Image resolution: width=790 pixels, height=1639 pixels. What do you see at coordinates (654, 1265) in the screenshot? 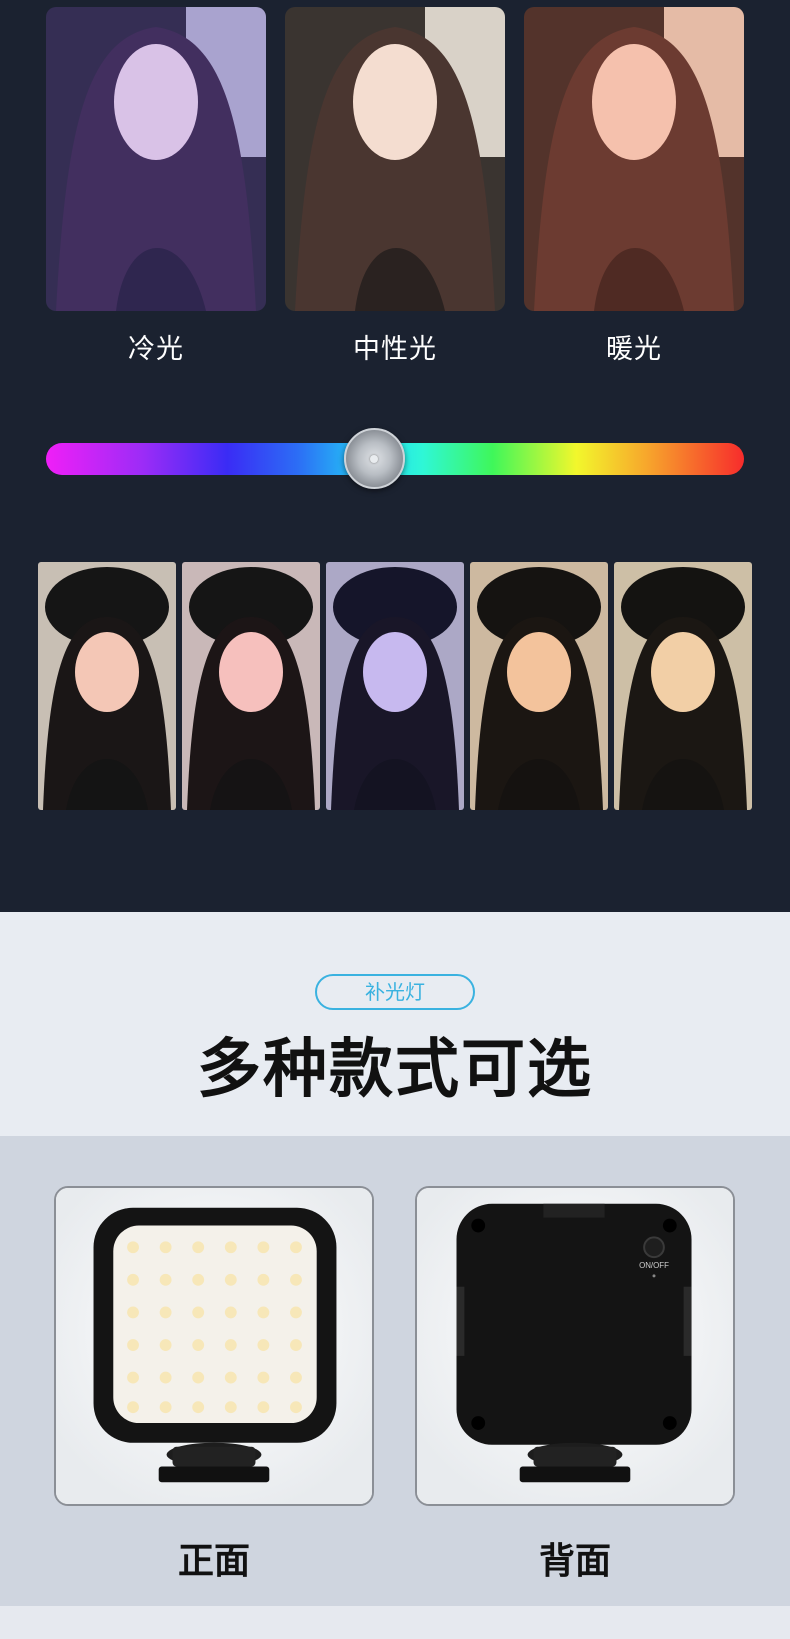
I see `power-button-label: ON/OFF` at bounding box center [654, 1265].